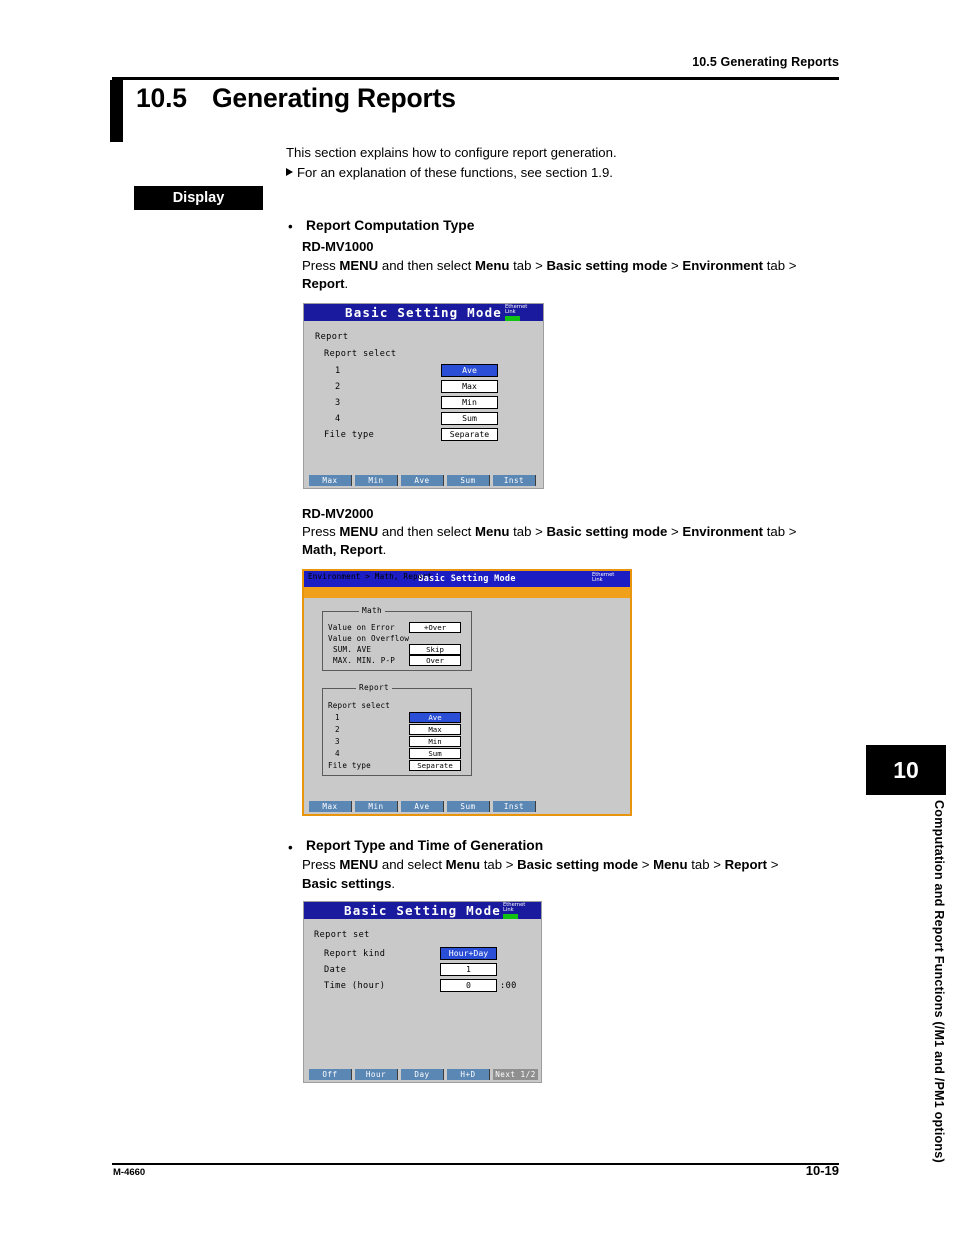  I want to click on model-label-rd-mv2000: RD-MV2000, so click(338, 513).